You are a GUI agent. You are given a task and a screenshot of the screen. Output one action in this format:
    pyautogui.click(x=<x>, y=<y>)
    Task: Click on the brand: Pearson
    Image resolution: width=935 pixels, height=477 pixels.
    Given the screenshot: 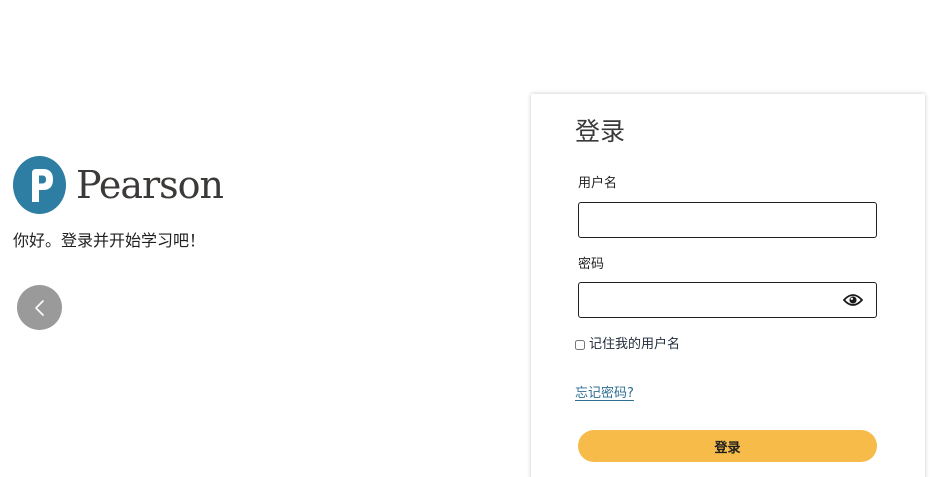 What is the action you would take?
    pyautogui.click(x=118, y=185)
    